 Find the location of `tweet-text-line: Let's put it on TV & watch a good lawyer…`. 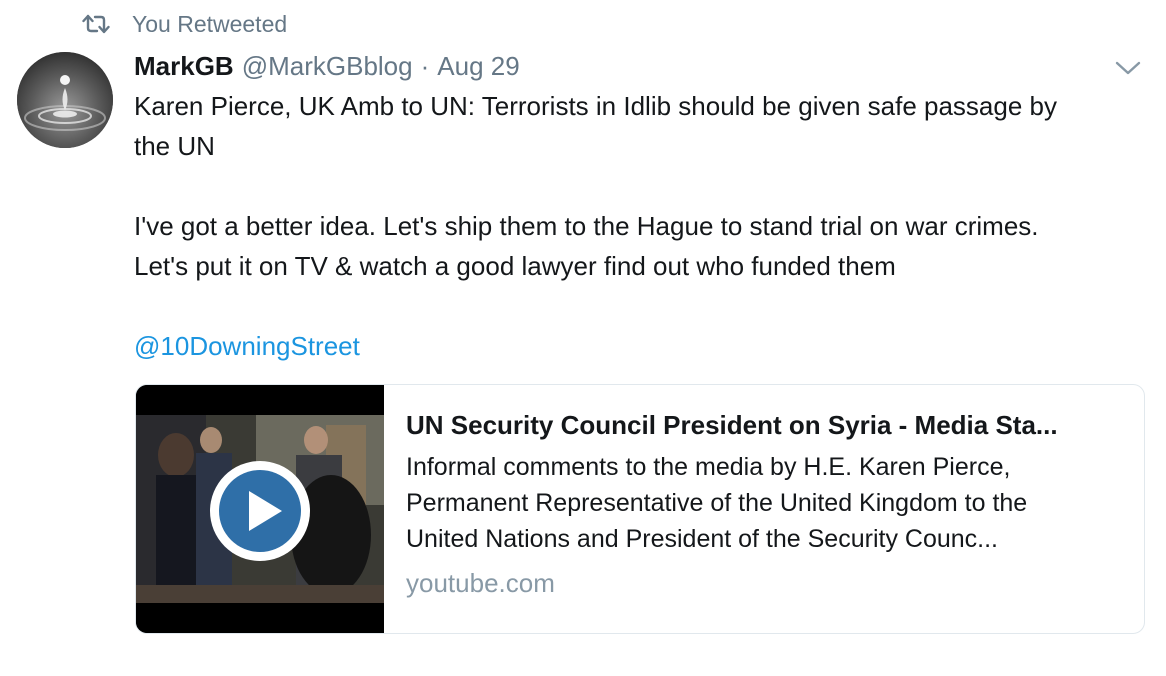

tweet-text-line: Let's put it on TV & watch a good lawyer… is located at coordinates (515, 266).